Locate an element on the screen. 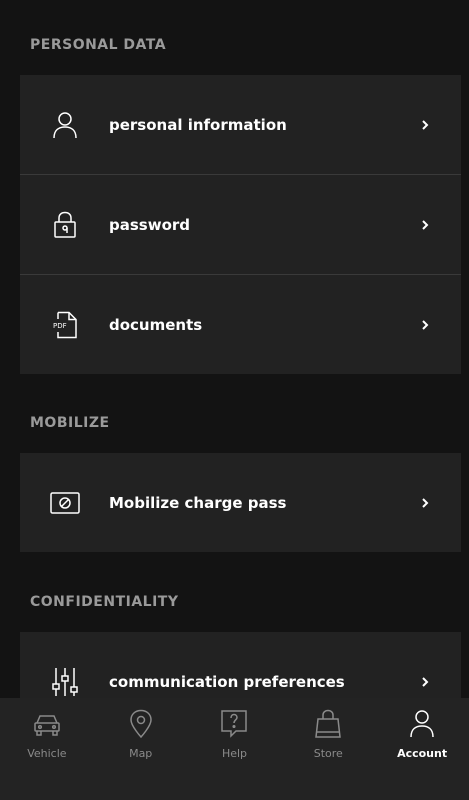  charge-card-icon is located at coordinates (65, 503).